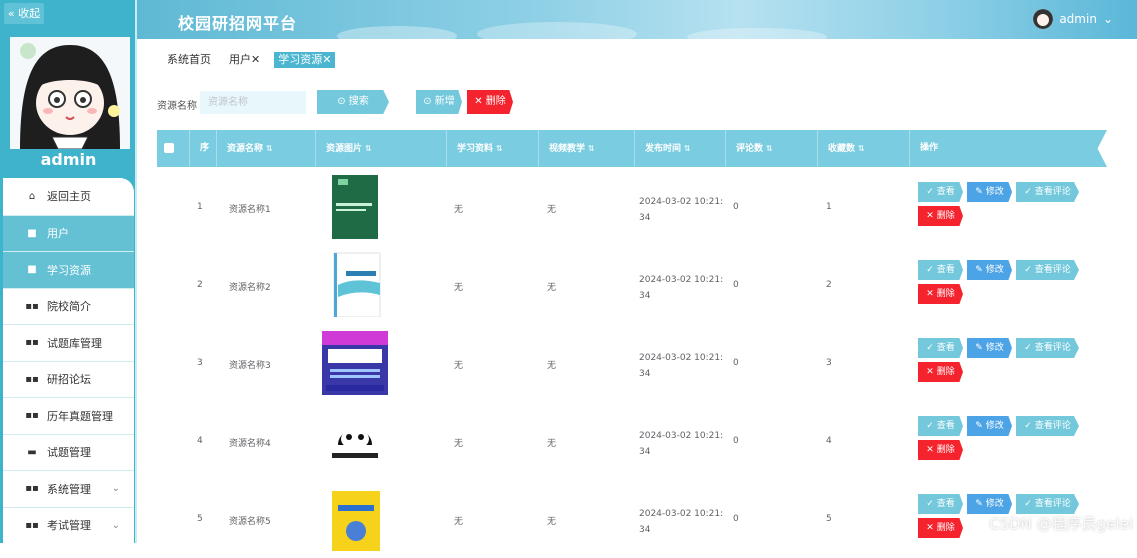  What do you see at coordinates (439, 102) in the screenshot?
I see `add-button: ⊙ 新增` at bounding box center [439, 102].